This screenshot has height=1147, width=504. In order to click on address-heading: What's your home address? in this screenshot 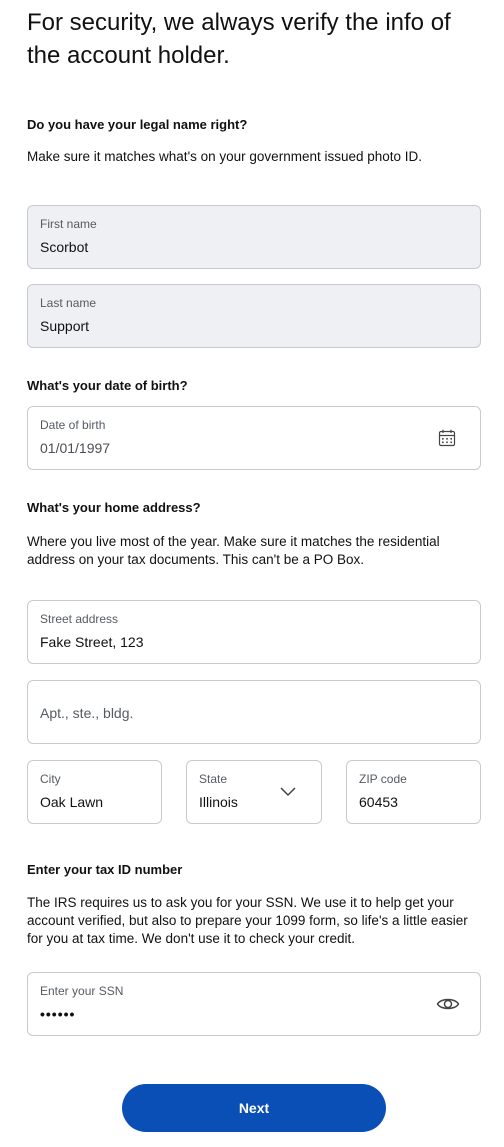, I will do `click(114, 507)`.